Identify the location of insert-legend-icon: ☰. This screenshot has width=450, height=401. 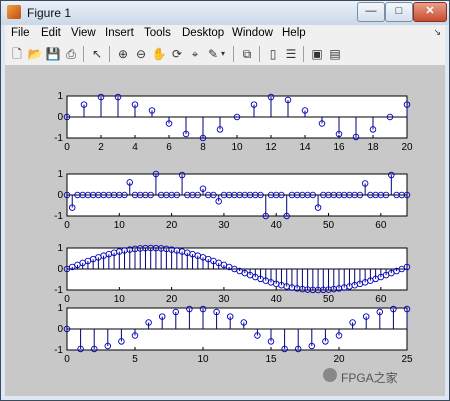
(291, 54).